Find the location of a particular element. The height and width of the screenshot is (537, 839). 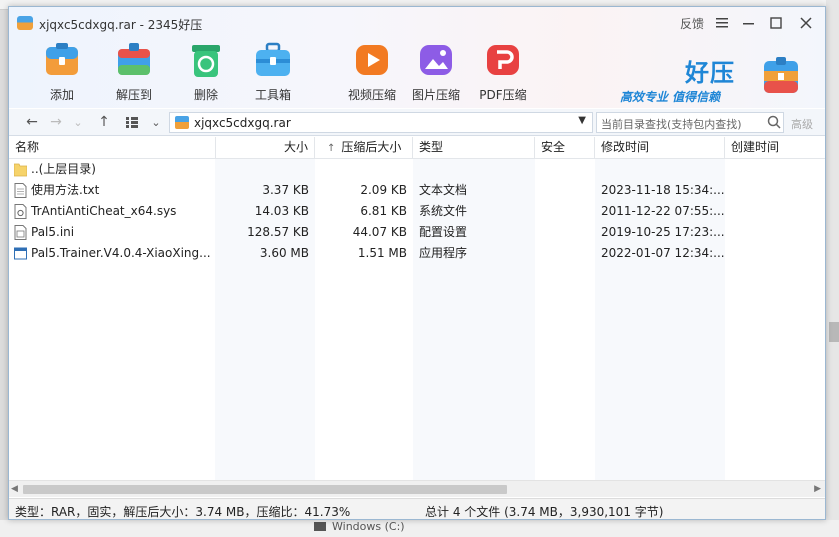

delete-label: 删除 is located at coordinates (205, 95).